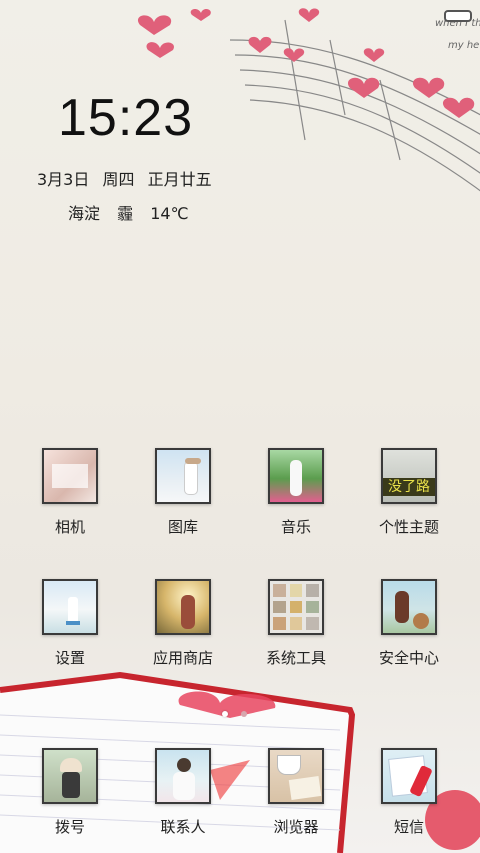 The width and height of the screenshot is (480, 853). I want to click on app-settings: 设置, so click(70, 623).